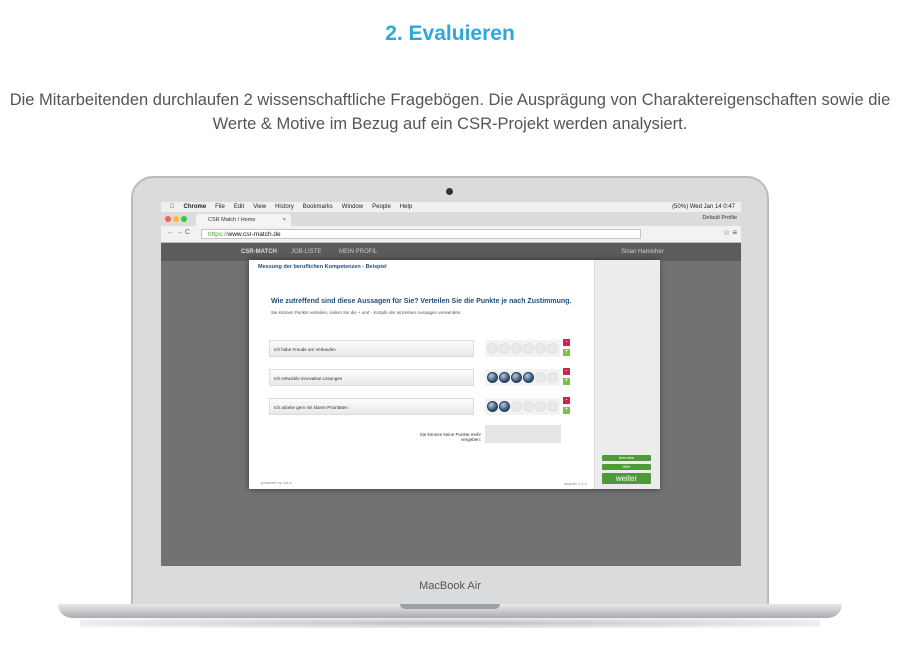 This screenshot has width=900, height=650. What do you see at coordinates (218, 234) in the screenshot?
I see `url-scheme: https://` at bounding box center [218, 234].